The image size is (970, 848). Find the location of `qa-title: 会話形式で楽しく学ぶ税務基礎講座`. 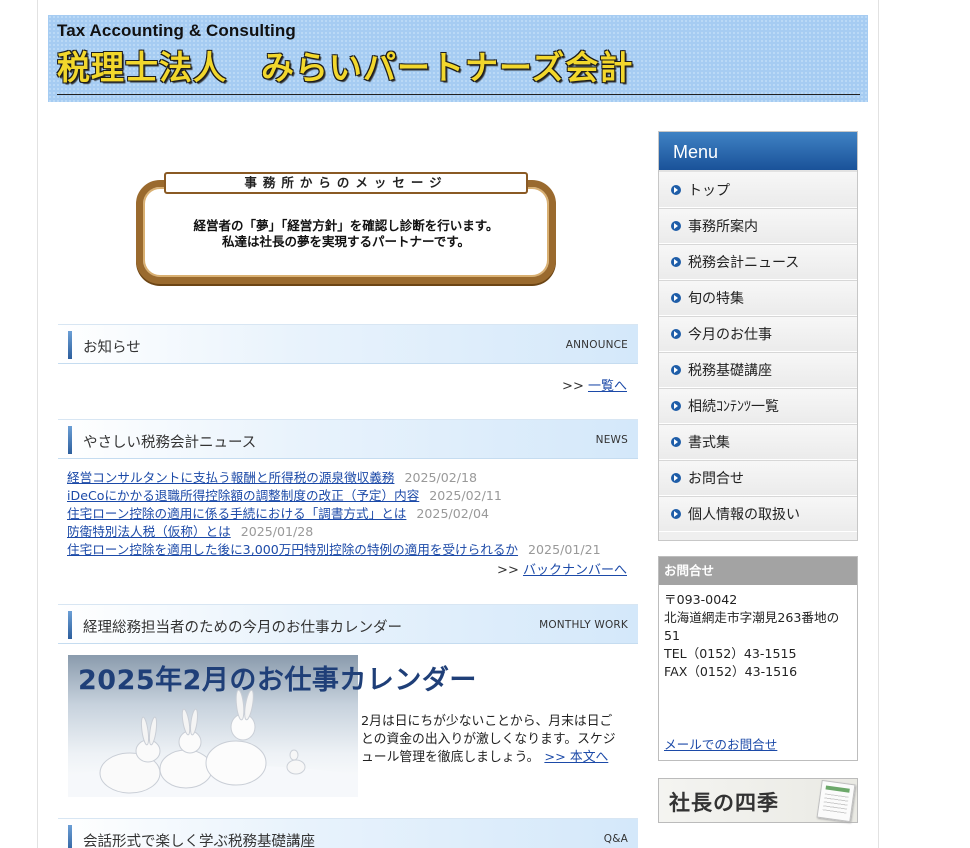

qa-title: 会話形式で楽しく学ぶ税務基礎講座 is located at coordinates (199, 841).